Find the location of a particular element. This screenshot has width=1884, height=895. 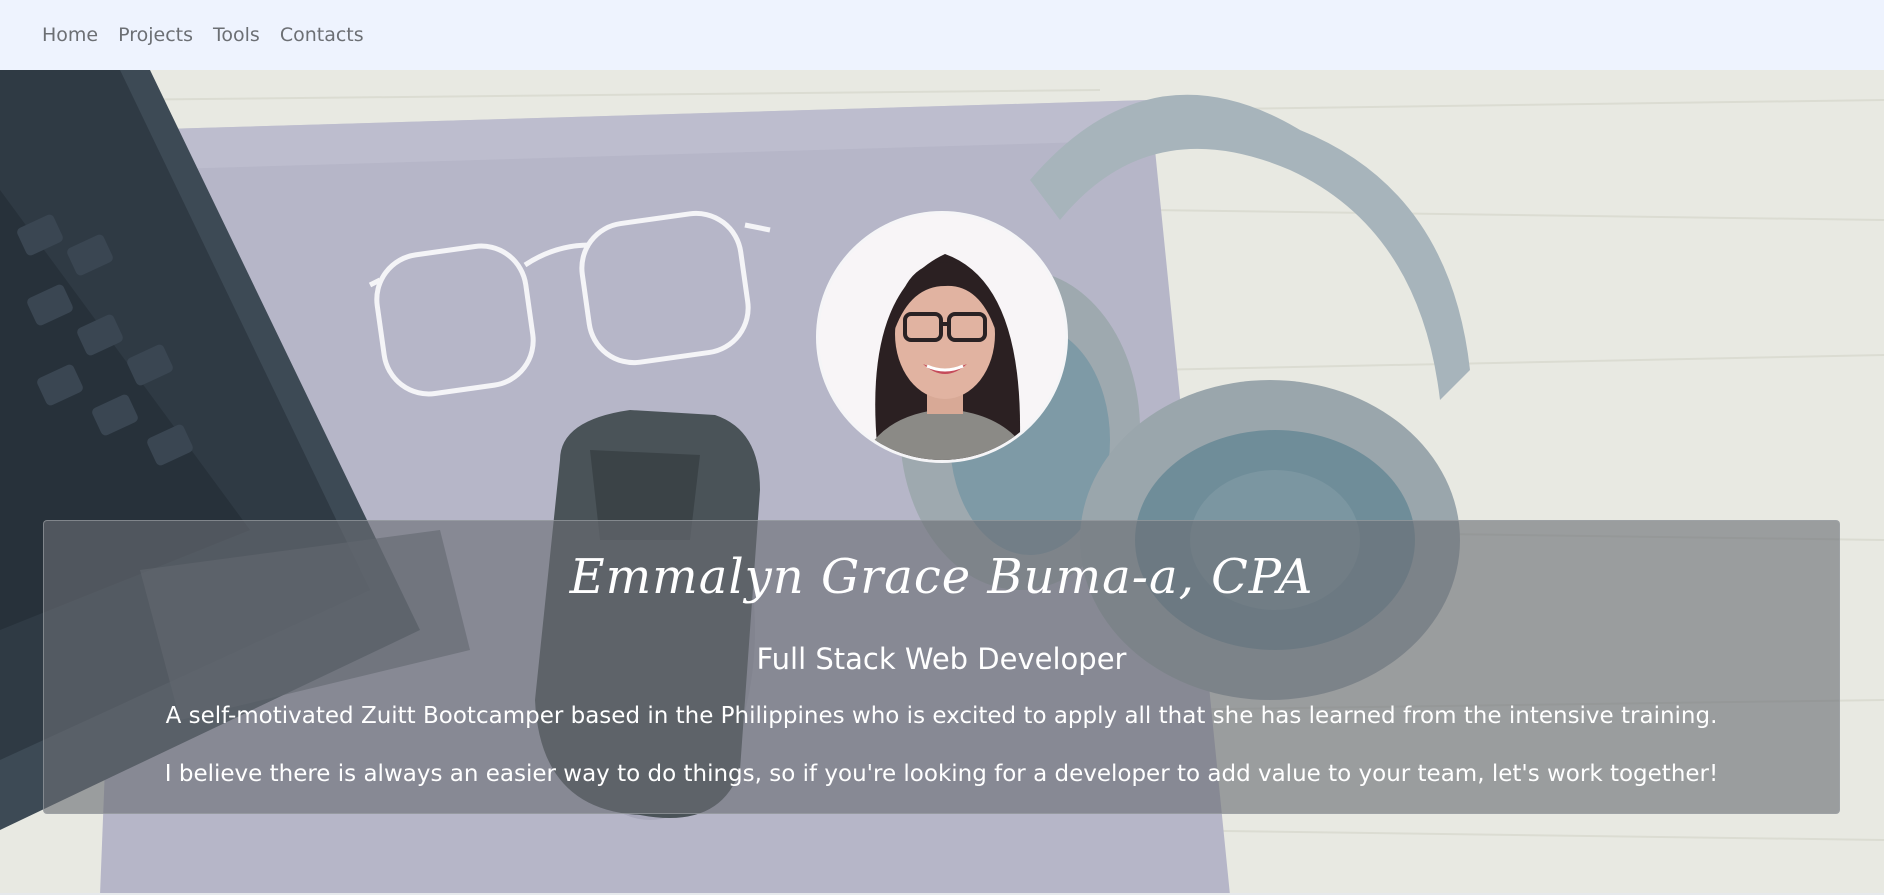

nav-link-home: Home is located at coordinates (70, 35).